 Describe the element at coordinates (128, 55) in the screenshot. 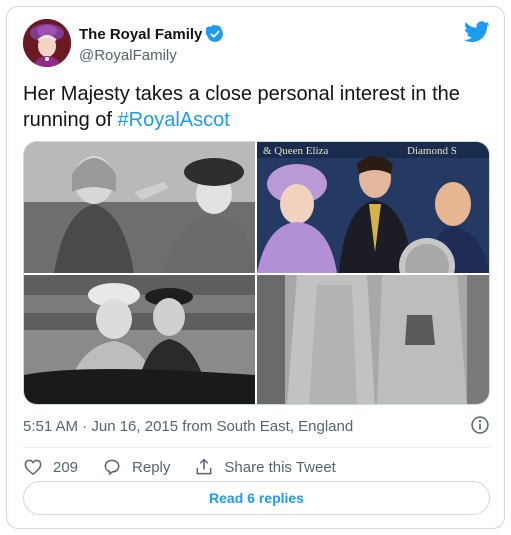

I see `account-handle: @RoyalFamily` at that location.